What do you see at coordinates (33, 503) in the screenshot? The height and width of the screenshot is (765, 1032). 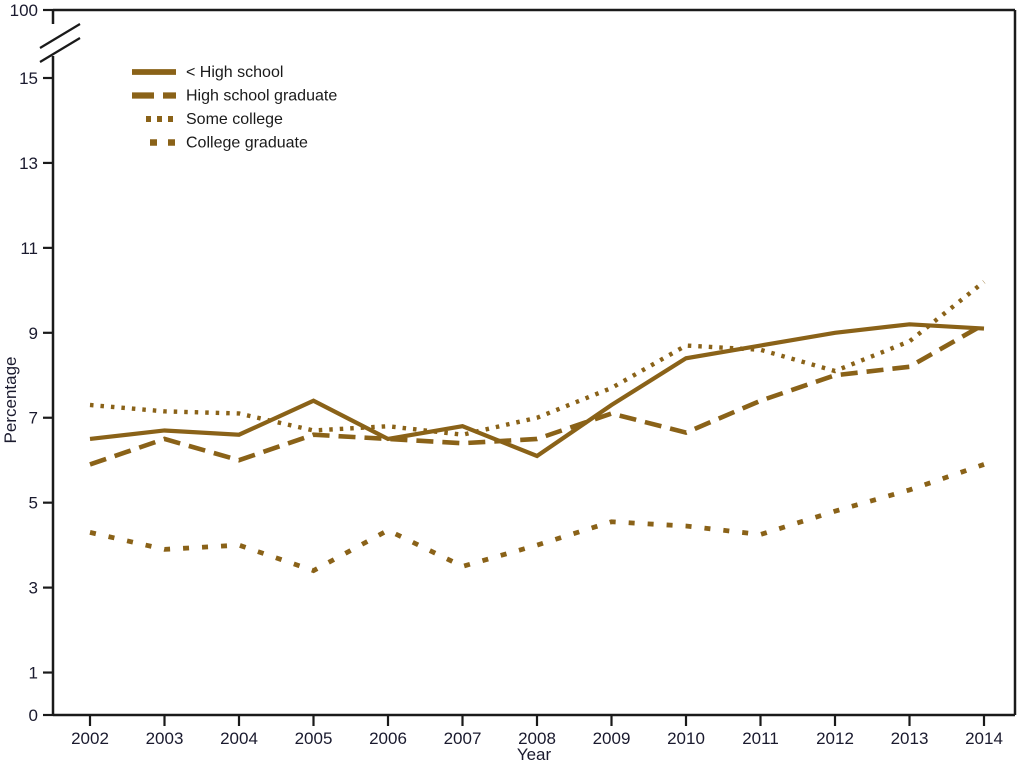 I see `y-tick-label: 5` at bounding box center [33, 503].